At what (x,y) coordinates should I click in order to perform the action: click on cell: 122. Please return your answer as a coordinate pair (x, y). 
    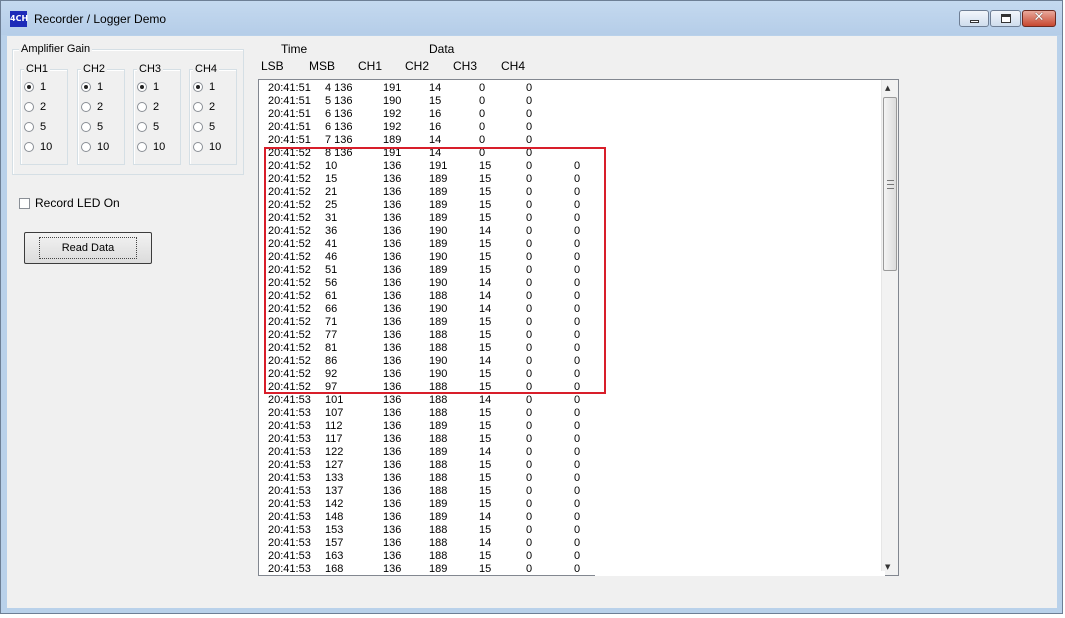
    Looking at the image, I should click on (334, 452).